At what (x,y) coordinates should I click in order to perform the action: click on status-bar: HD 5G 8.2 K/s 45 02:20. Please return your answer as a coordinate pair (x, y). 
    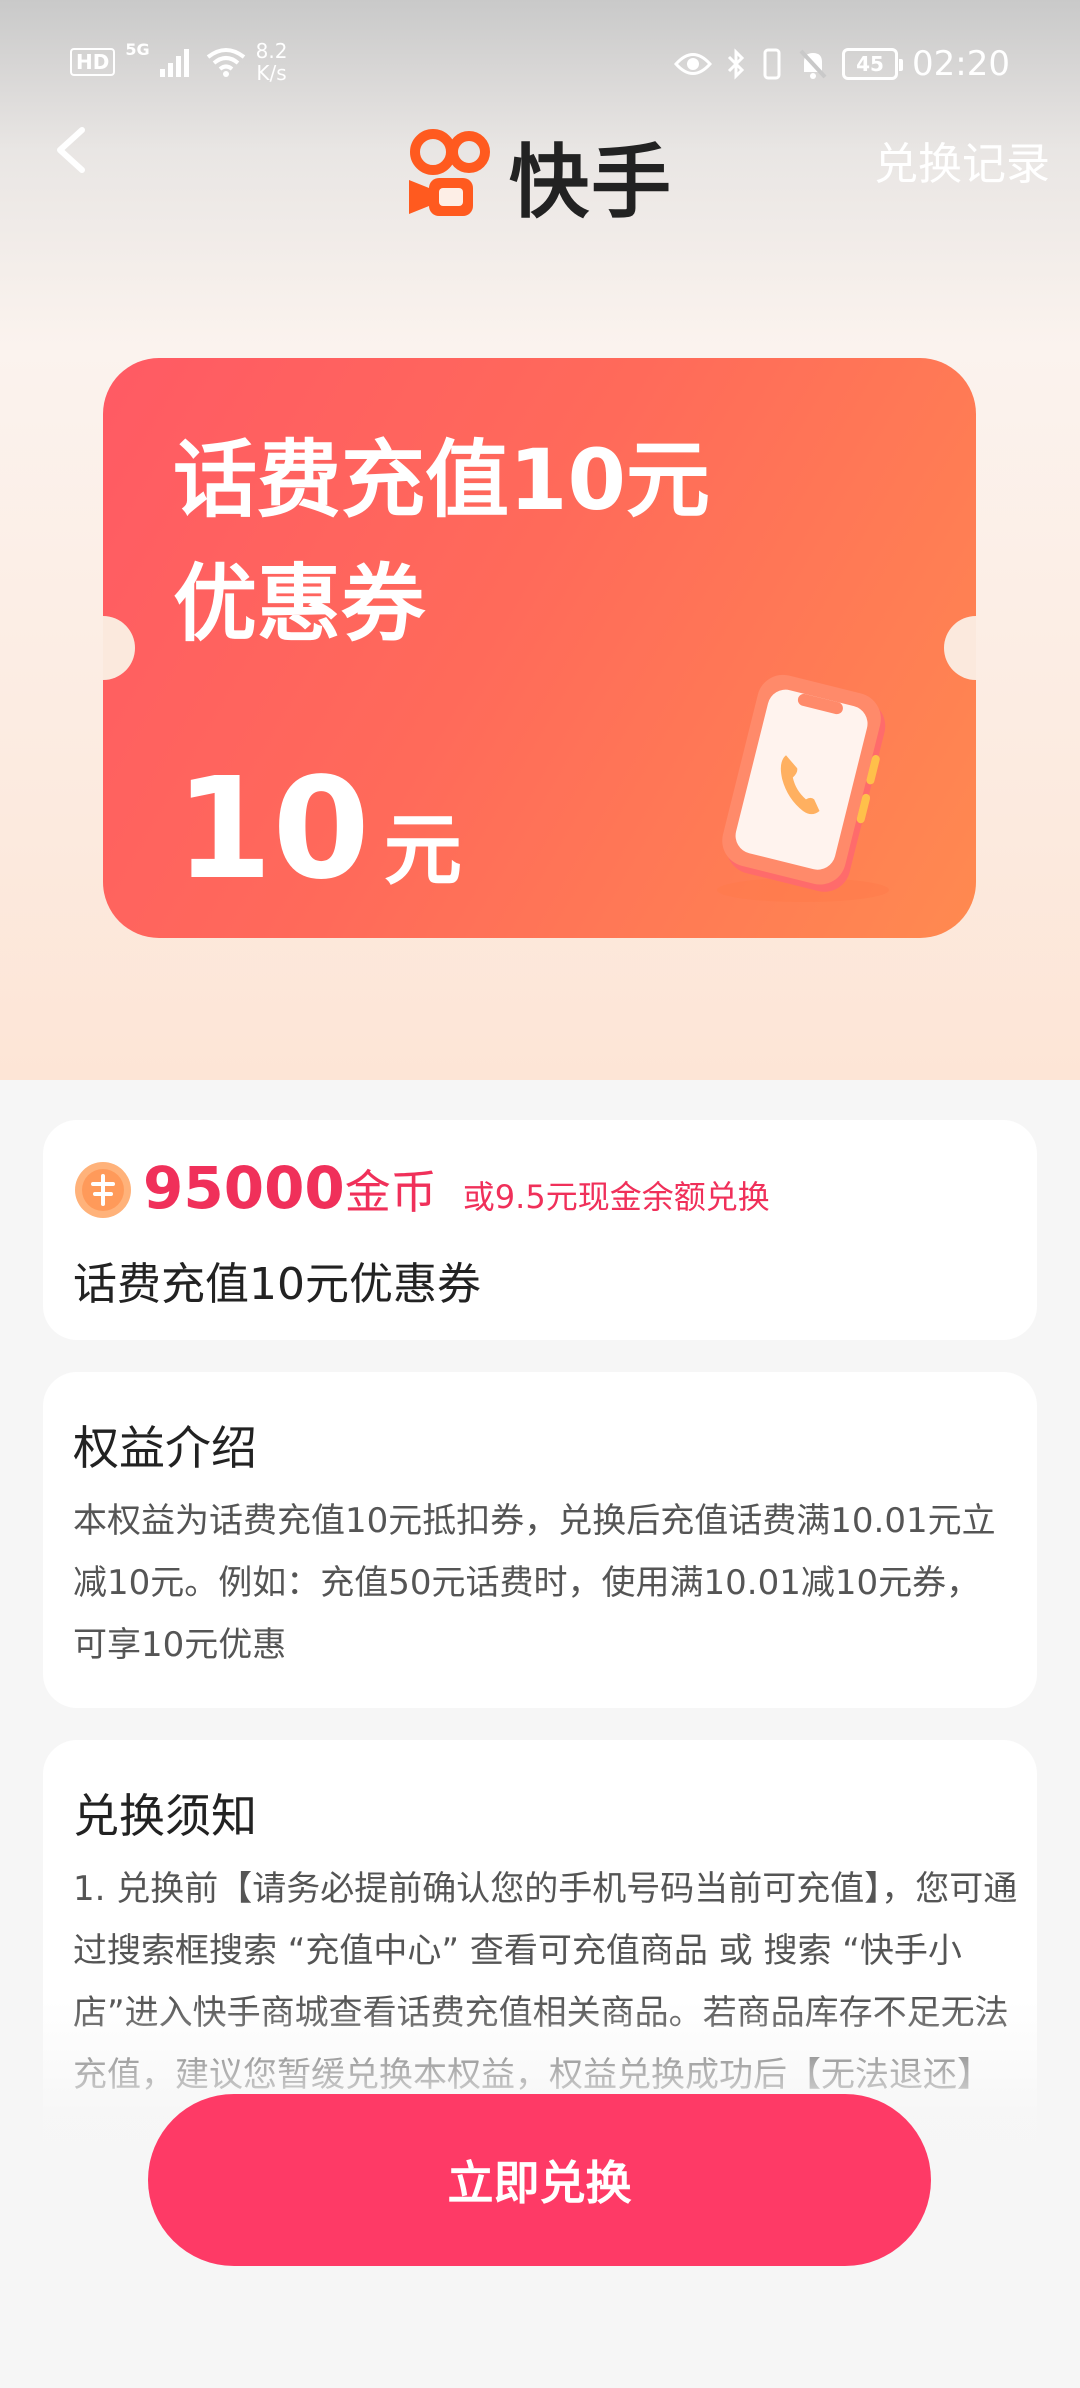
    Looking at the image, I should click on (540, 65).